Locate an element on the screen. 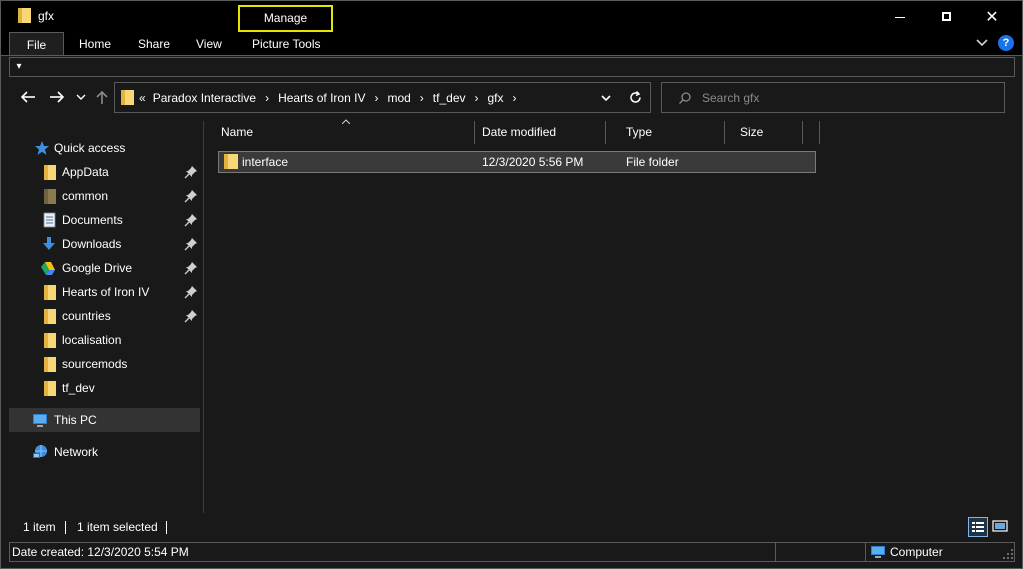  sidebar-item-common: common is located at coordinates (101, 196).